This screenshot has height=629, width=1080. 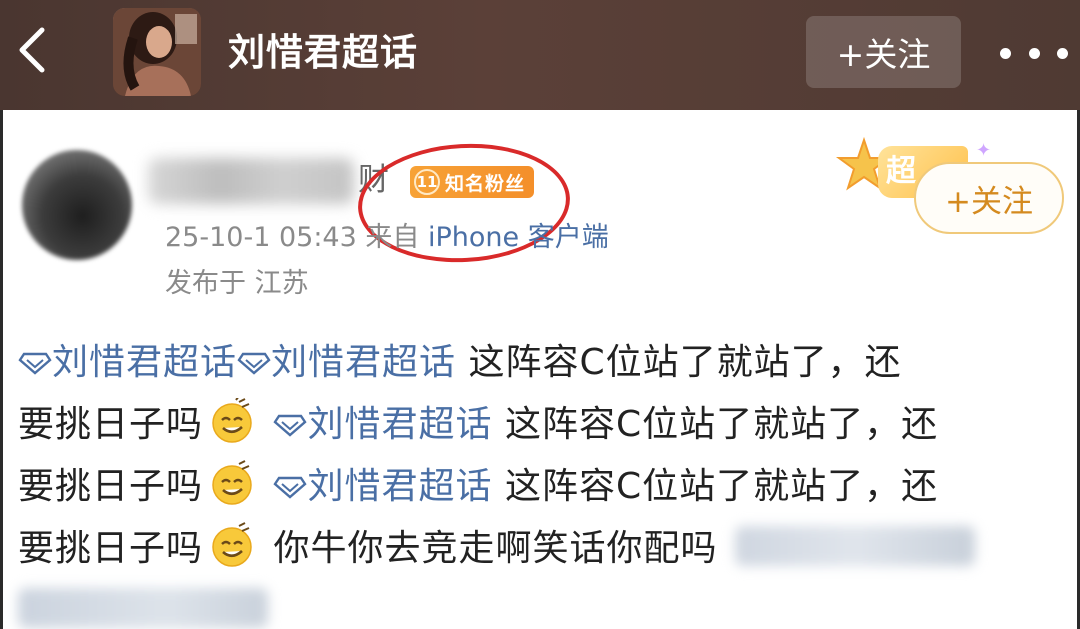 What do you see at coordinates (883, 52) in the screenshot?
I see `header-follow-button: +关注` at bounding box center [883, 52].